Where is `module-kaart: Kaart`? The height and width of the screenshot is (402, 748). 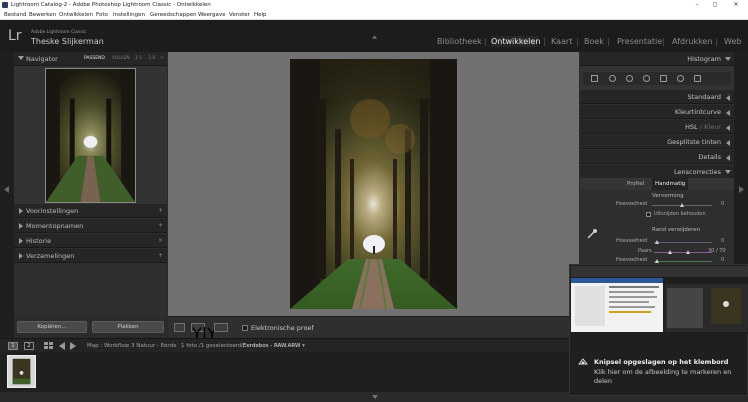
module-kaart: Kaart is located at coordinates (561, 41).